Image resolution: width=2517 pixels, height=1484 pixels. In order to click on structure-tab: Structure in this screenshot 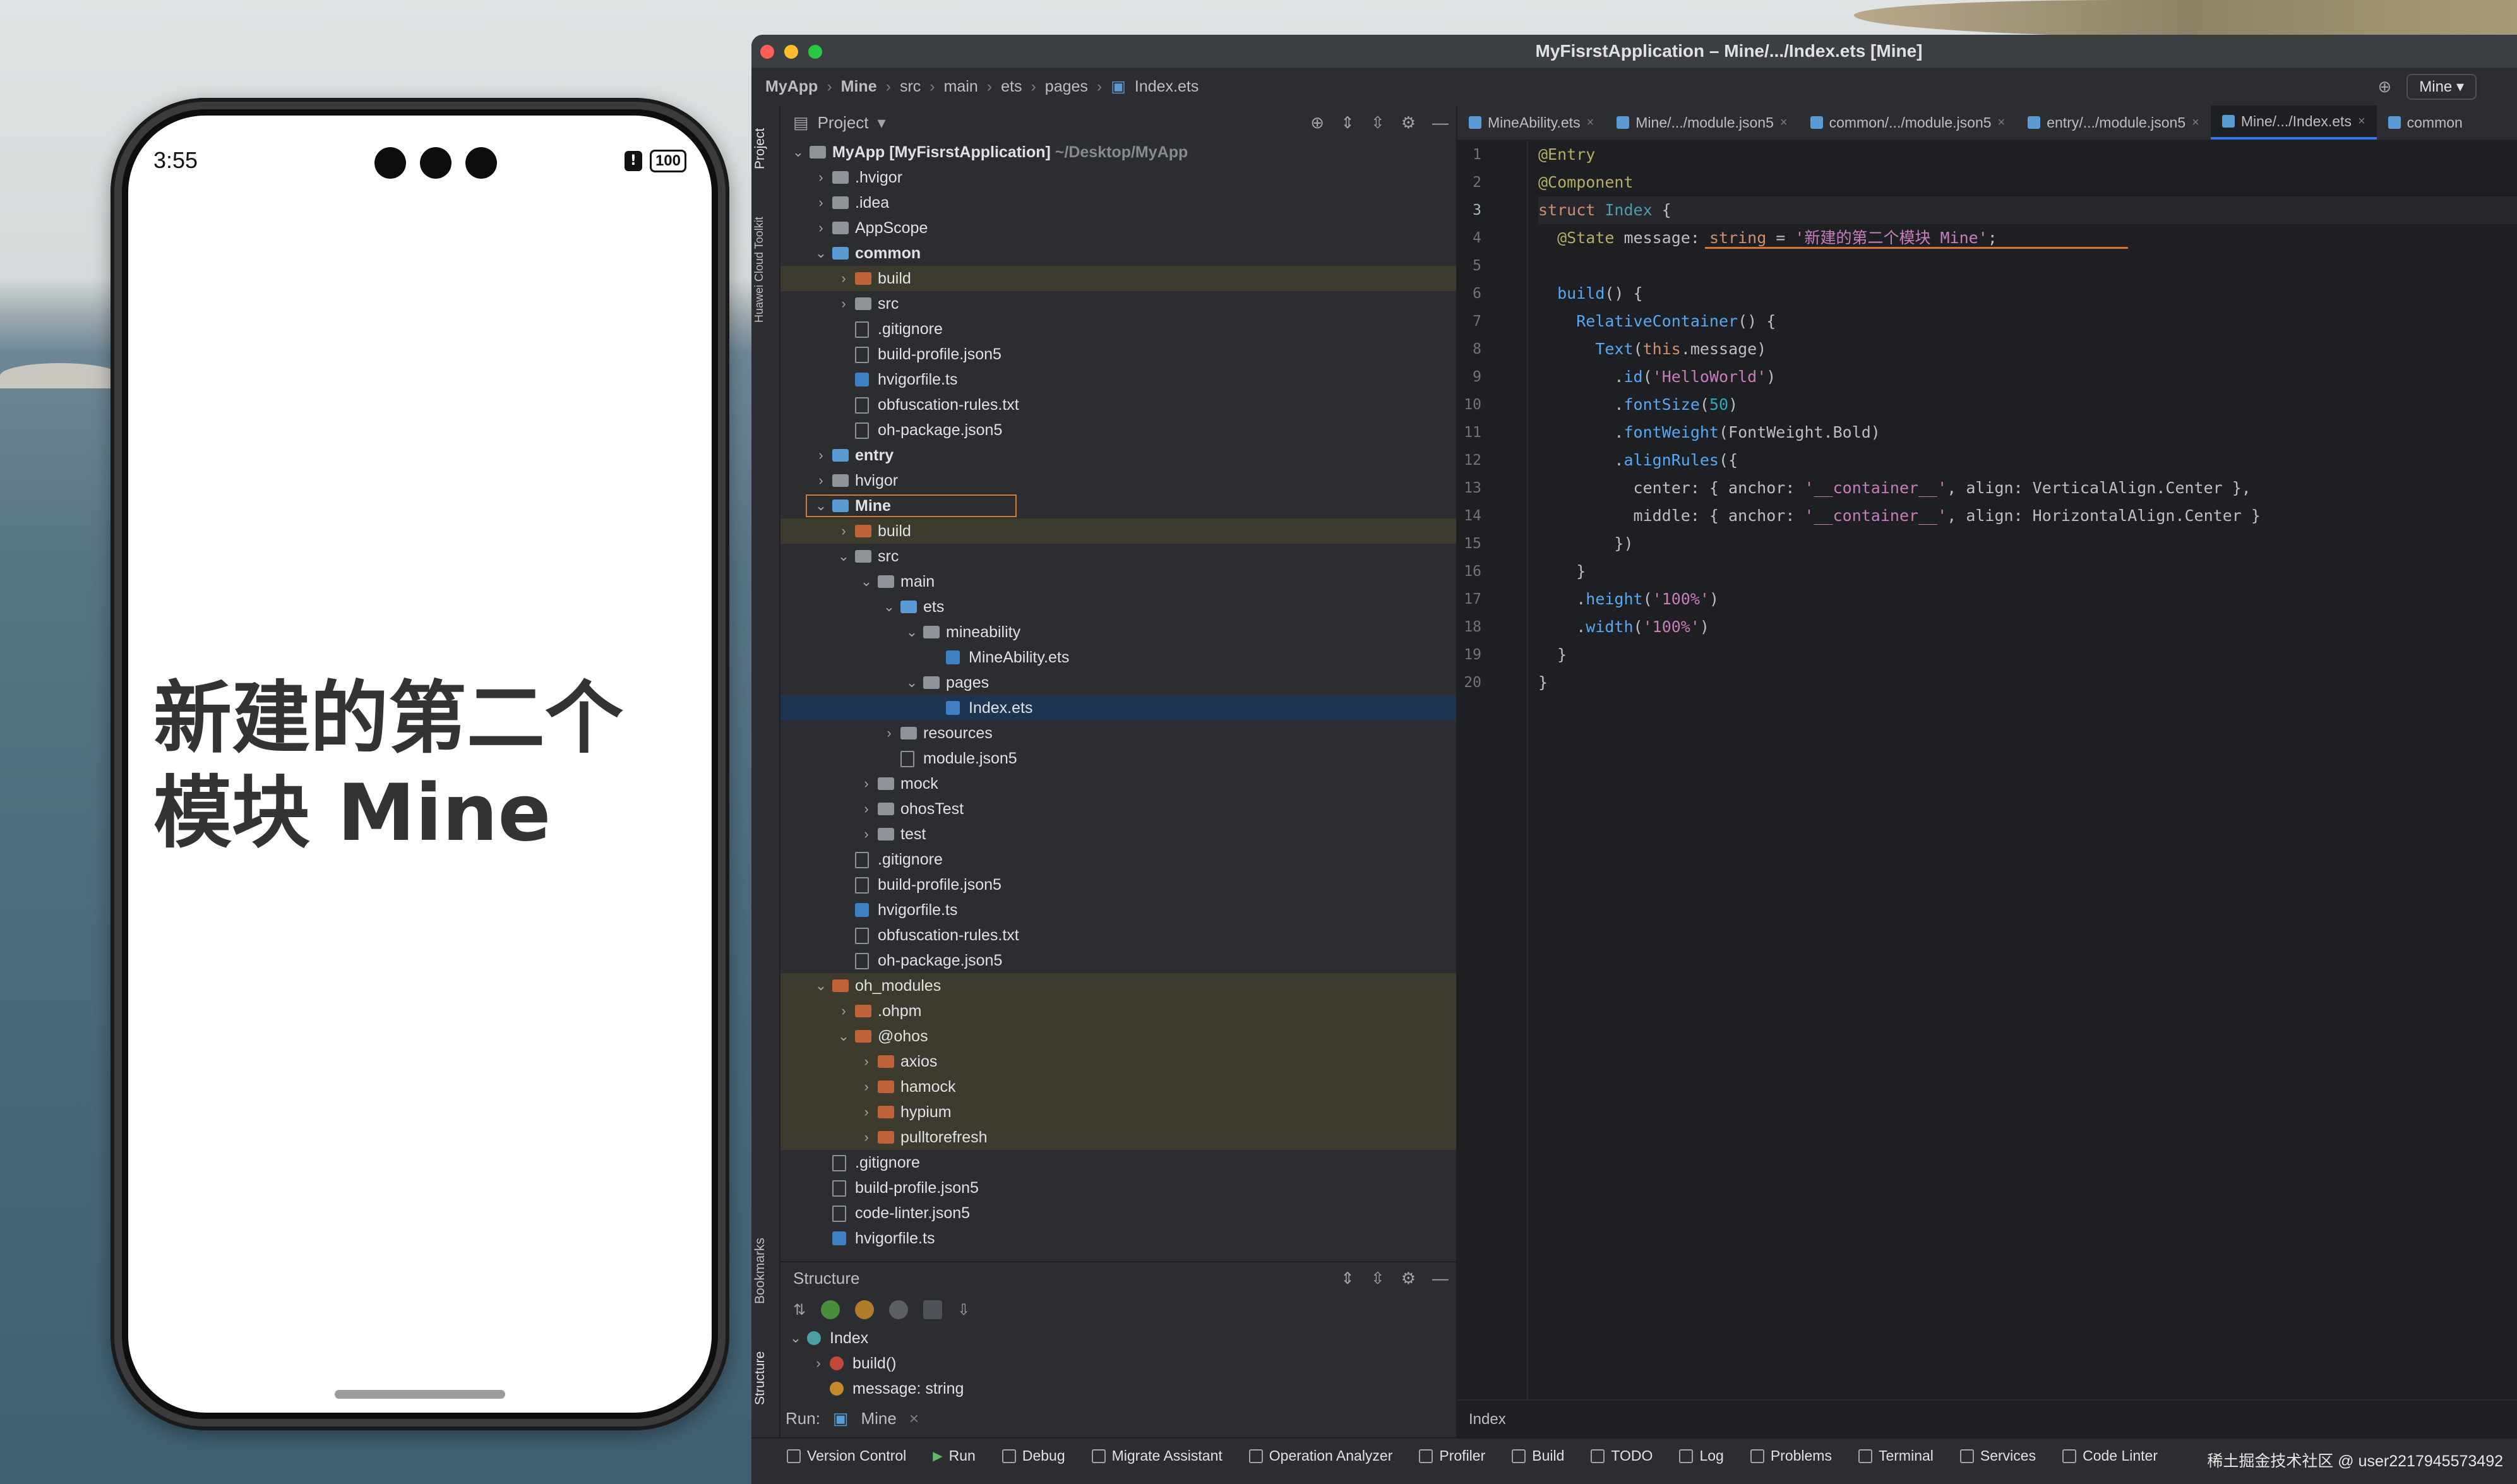, I will do `click(765, 1378)`.